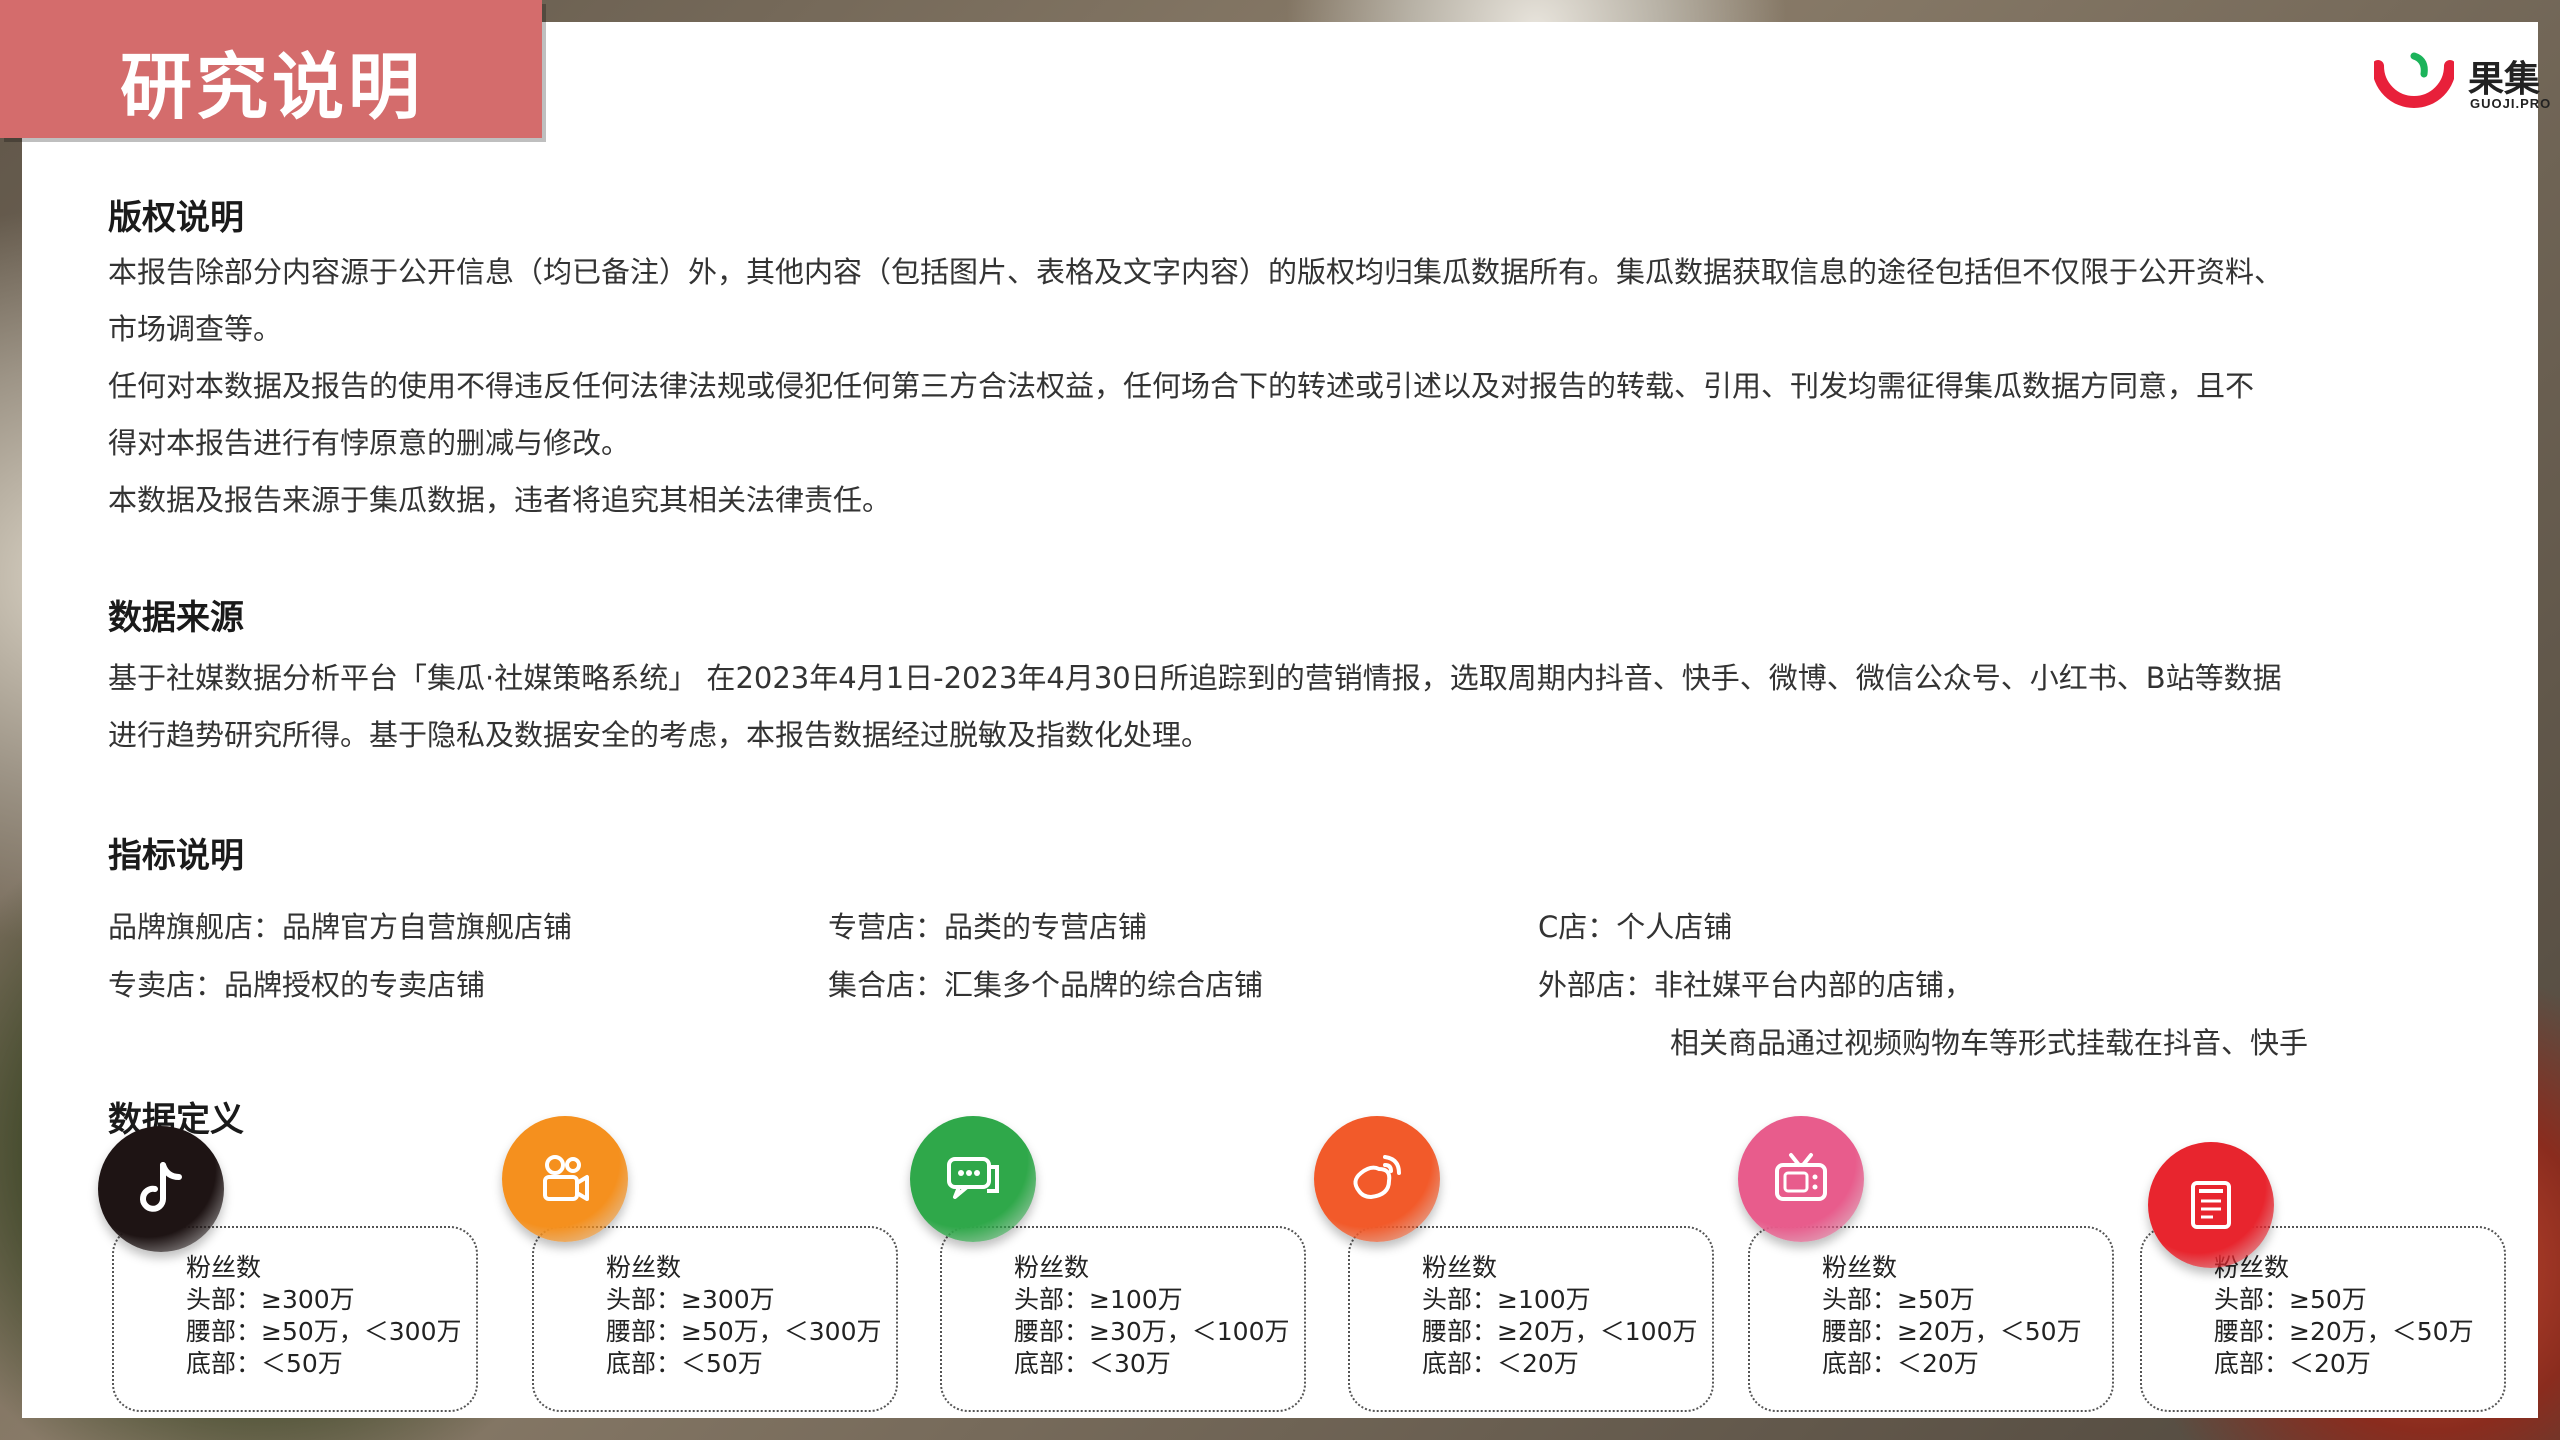 Image resolution: width=2560 pixels, height=1440 pixels. Describe the element at coordinates (161, 1189) in the screenshot. I see `douyin-icon` at that location.